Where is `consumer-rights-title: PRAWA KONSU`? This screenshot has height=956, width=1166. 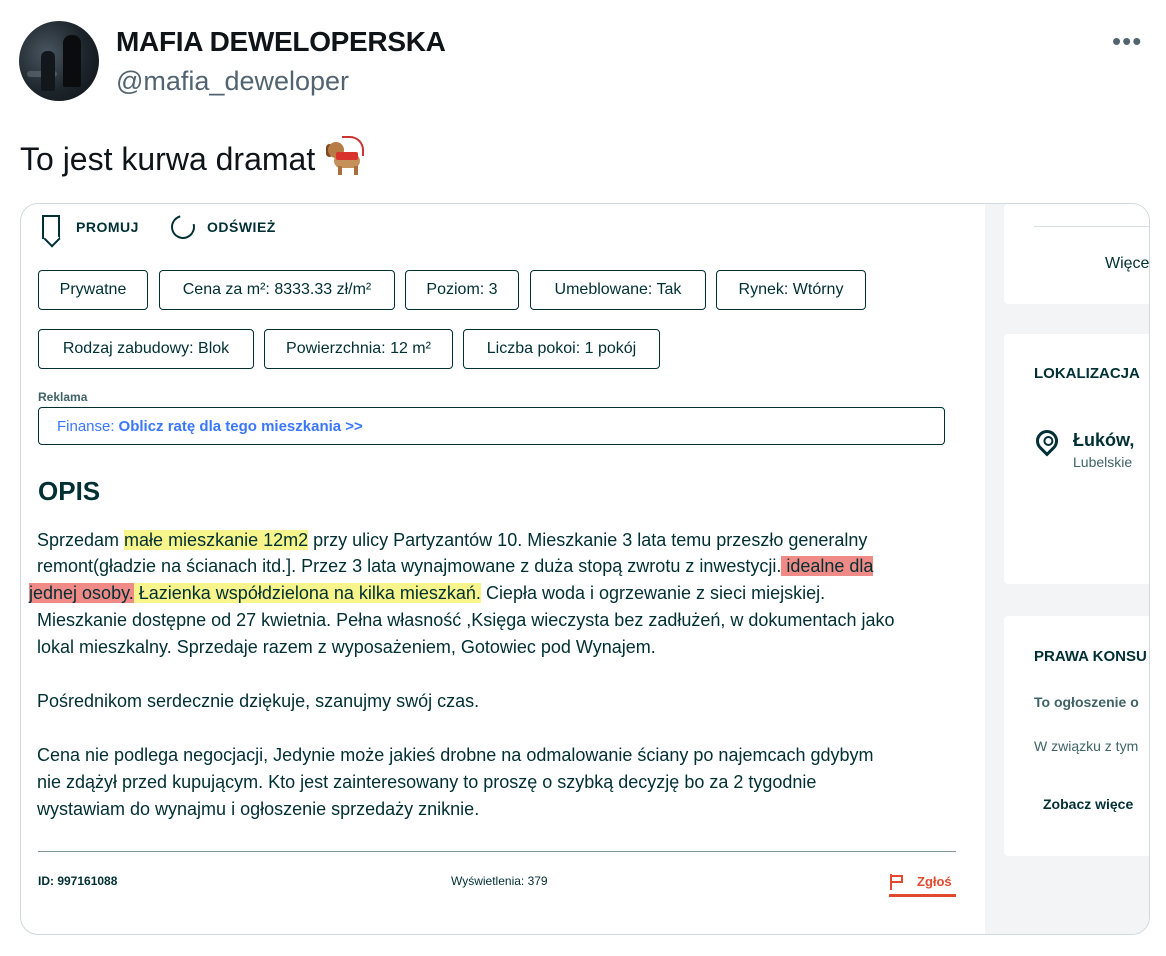
consumer-rights-title: PRAWA KONSU is located at coordinates (1090, 656).